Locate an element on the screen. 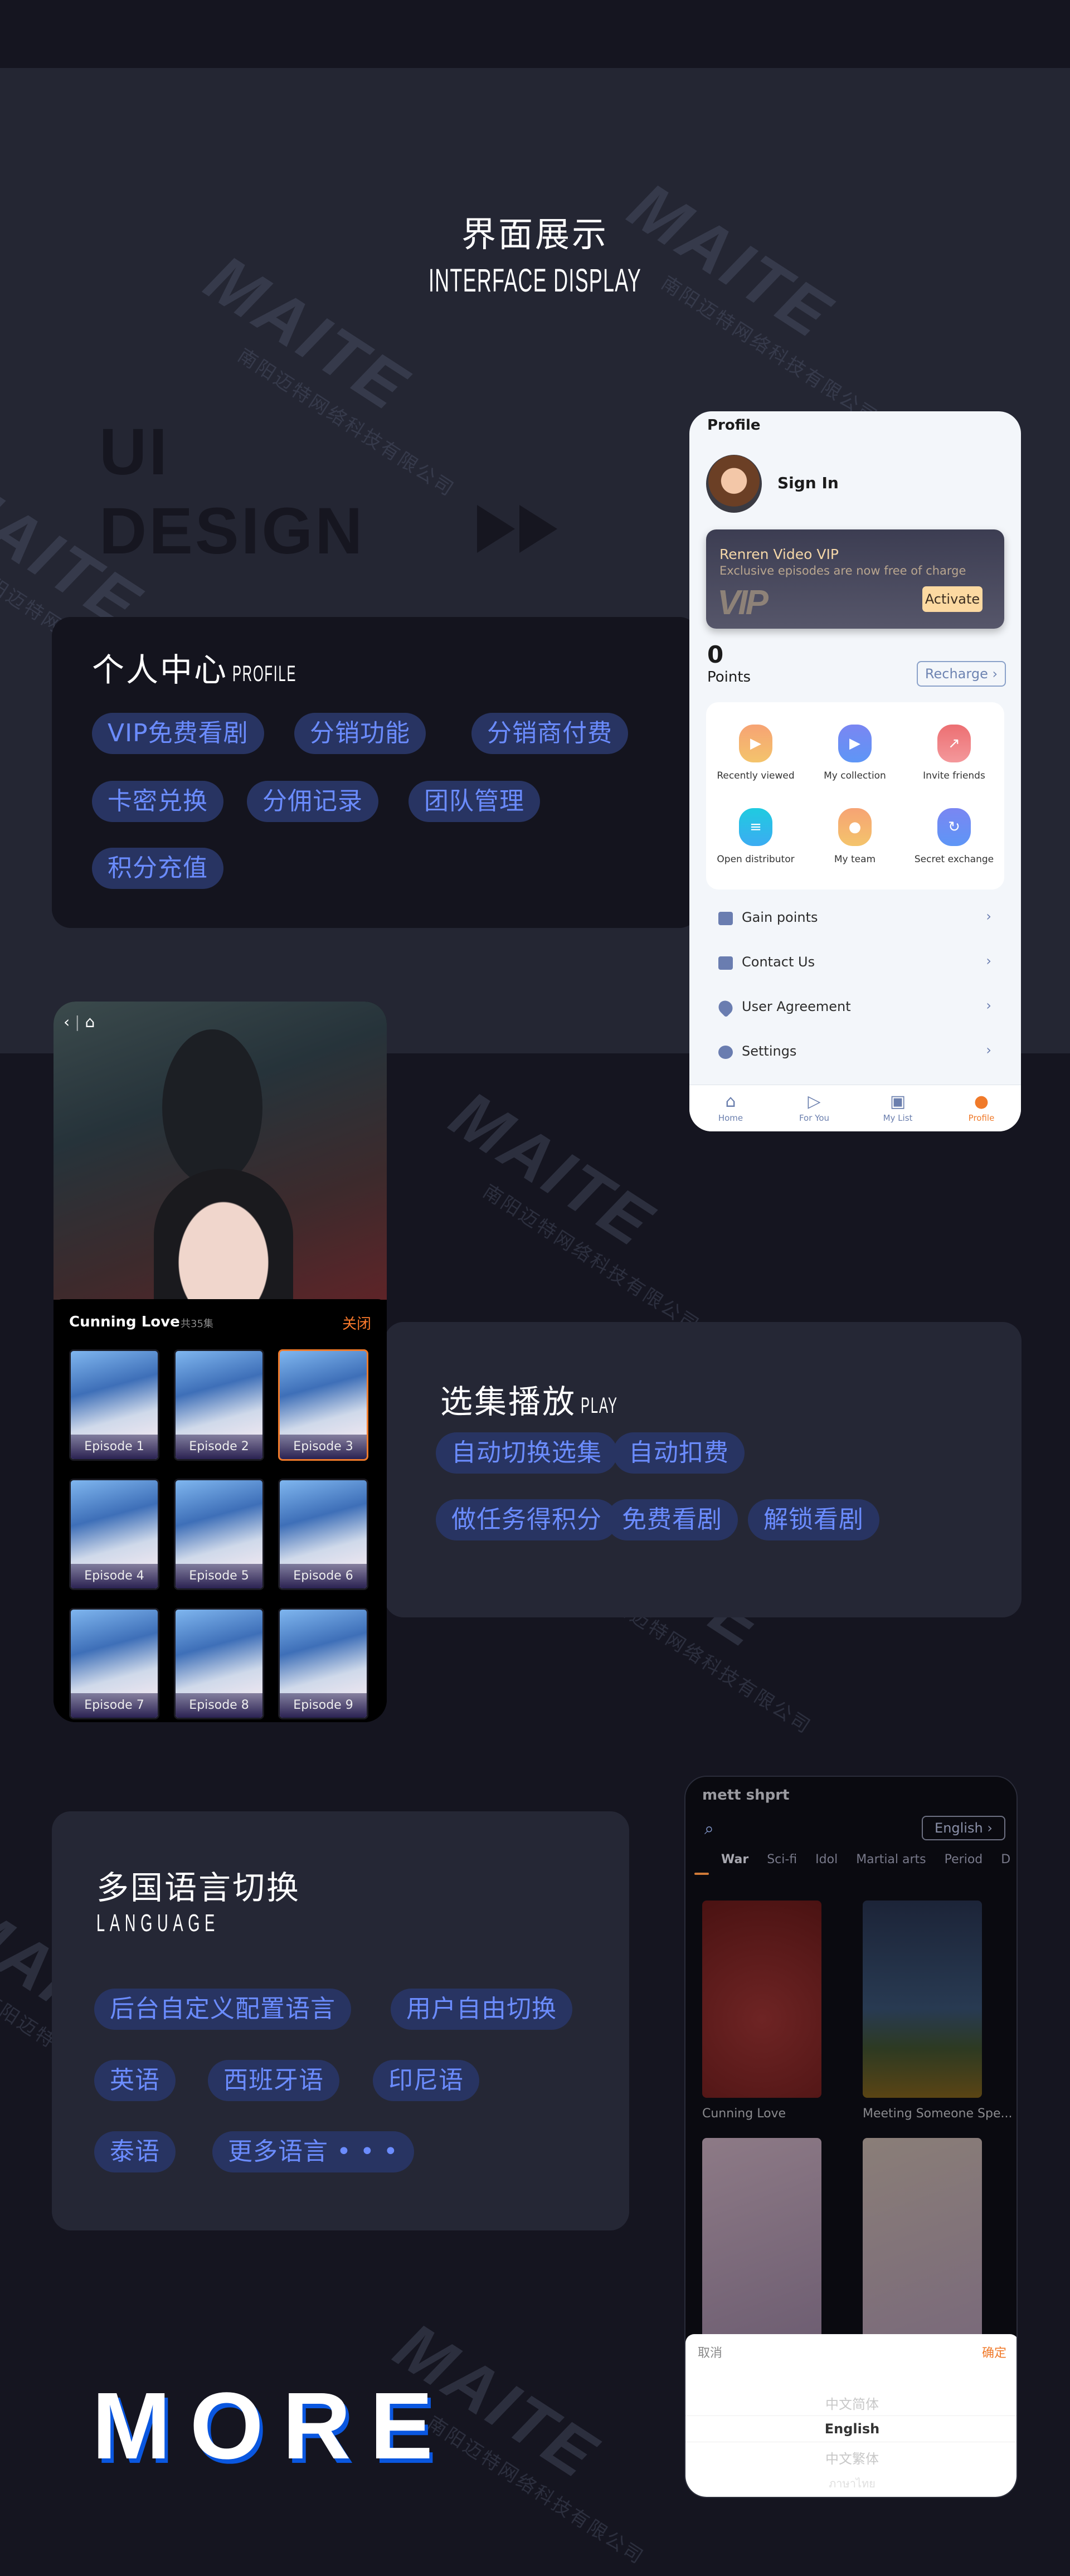 This screenshot has width=1070, height=2576. language-button: English › is located at coordinates (963, 1828).